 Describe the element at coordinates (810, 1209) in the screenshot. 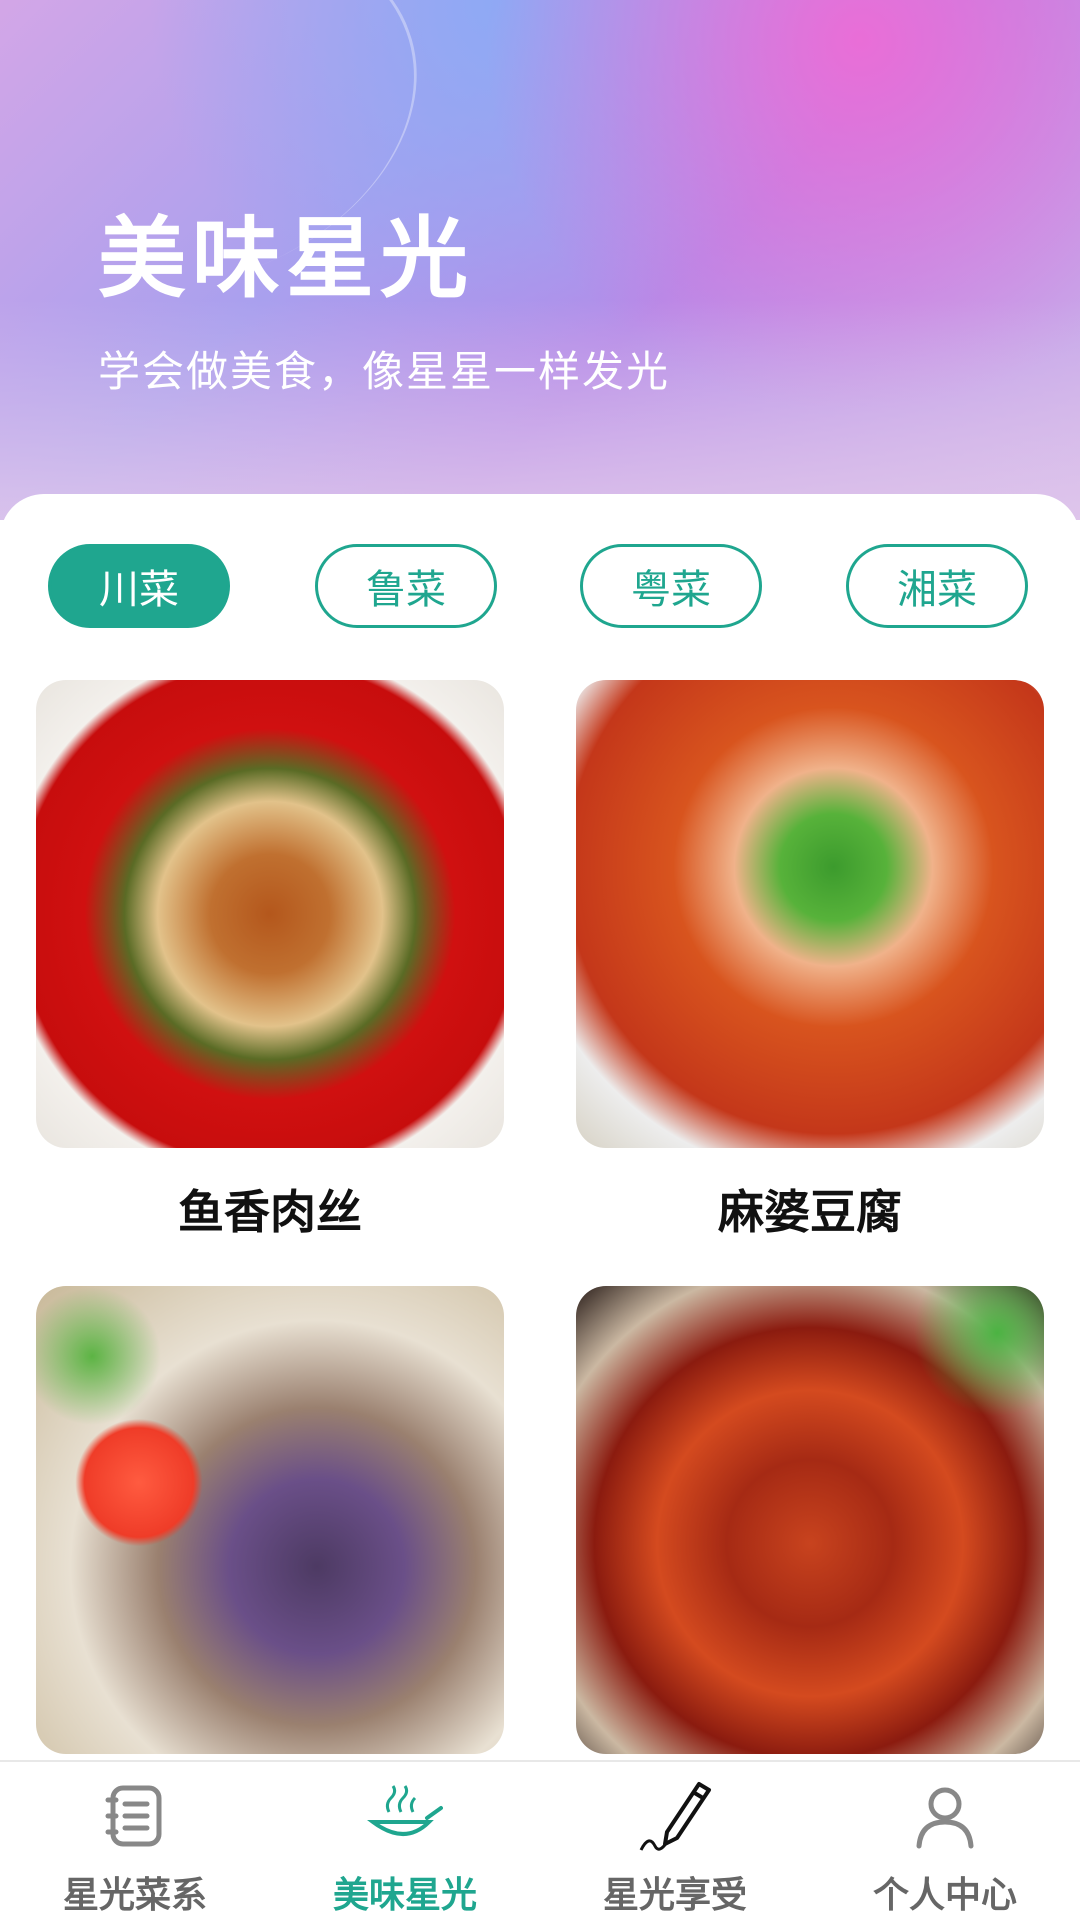

I see `dish-name: 麻婆豆腐` at that location.